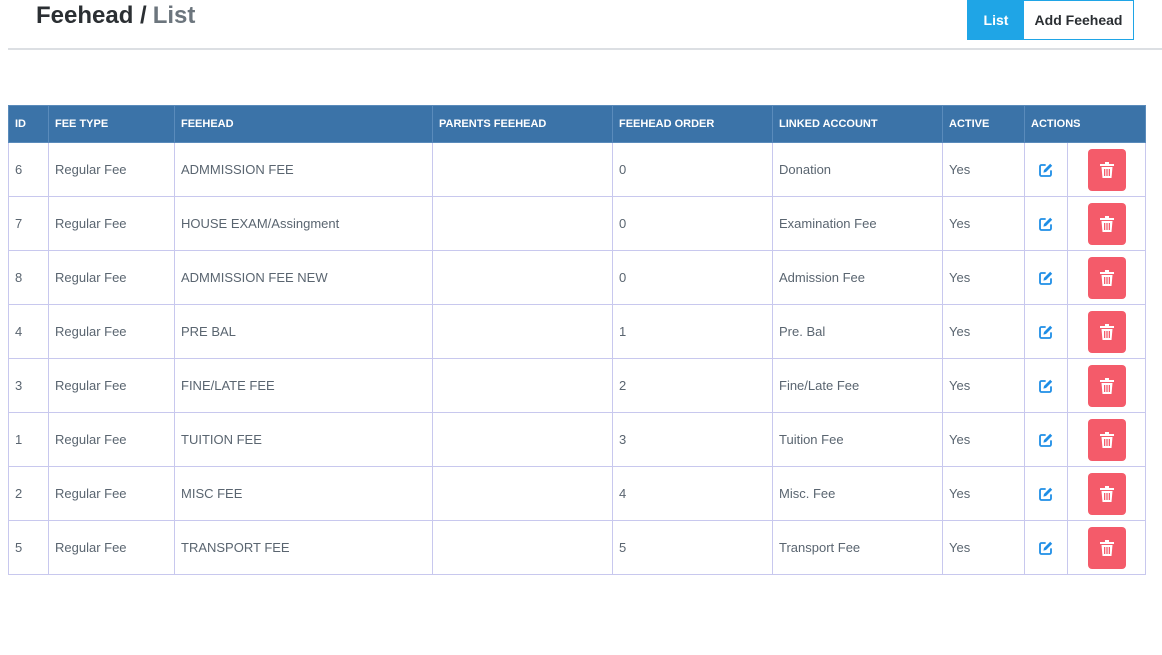 The width and height of the screenshot is (1162, 655). Describe the element at coordinates (857, 223) in the screenshot. I see `cell-linked-account: Examination Fee` at that location.